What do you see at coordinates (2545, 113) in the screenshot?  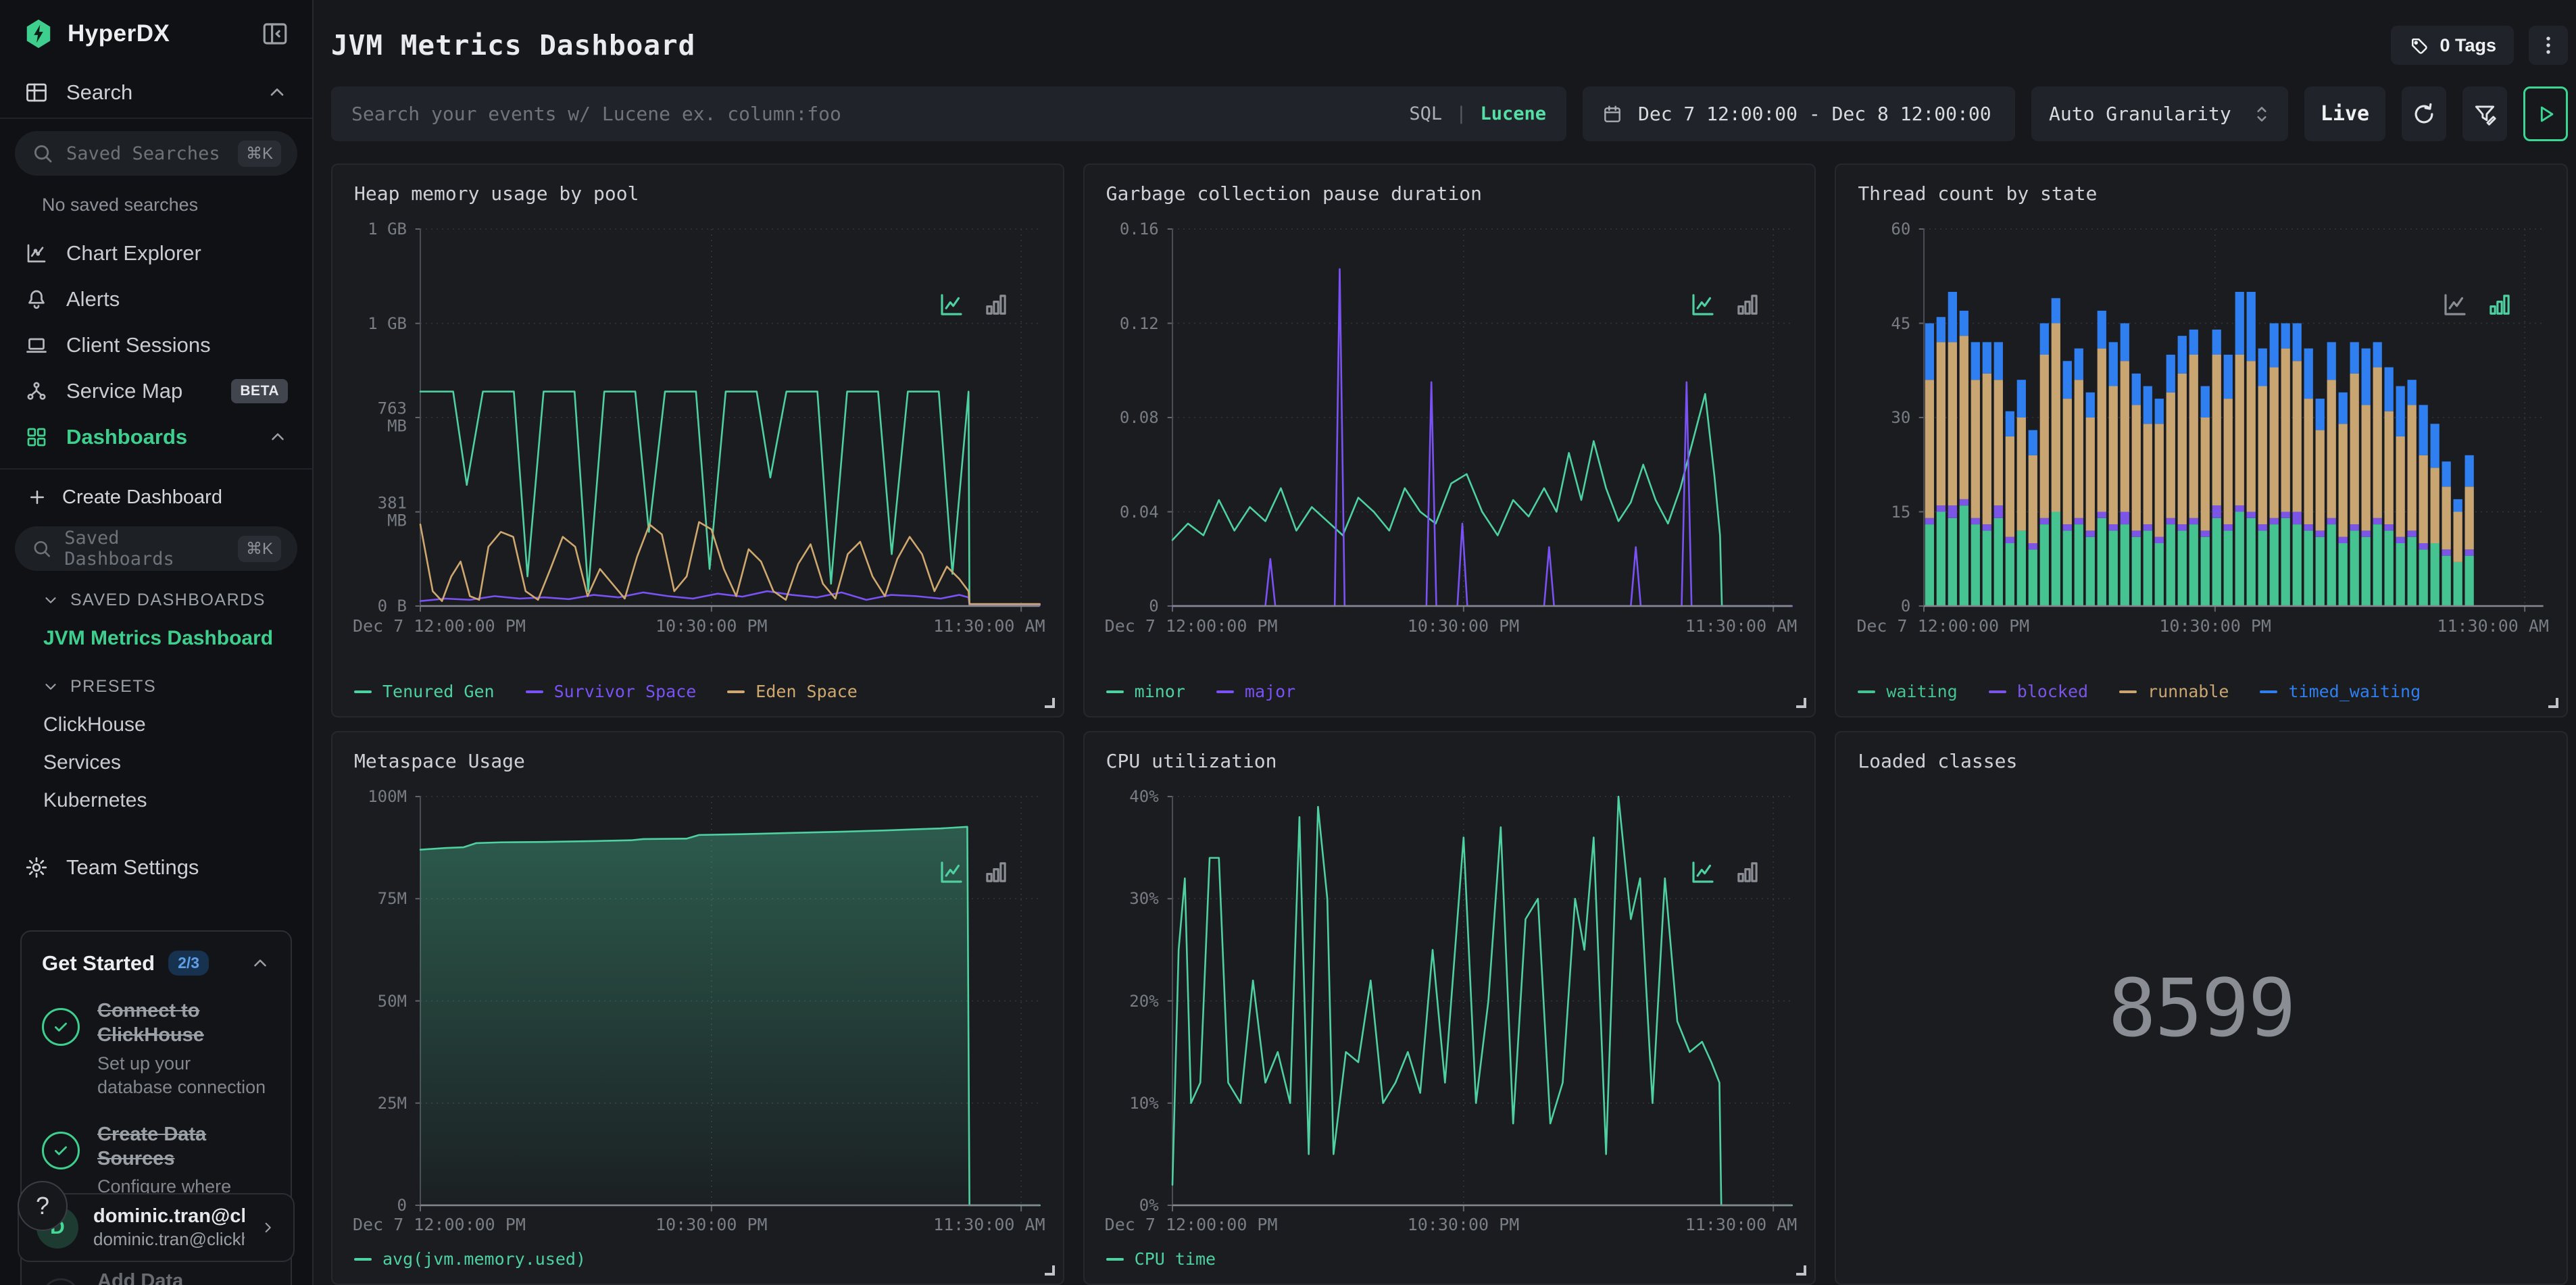 I see `play-button` at bounding box center [2545, 113].